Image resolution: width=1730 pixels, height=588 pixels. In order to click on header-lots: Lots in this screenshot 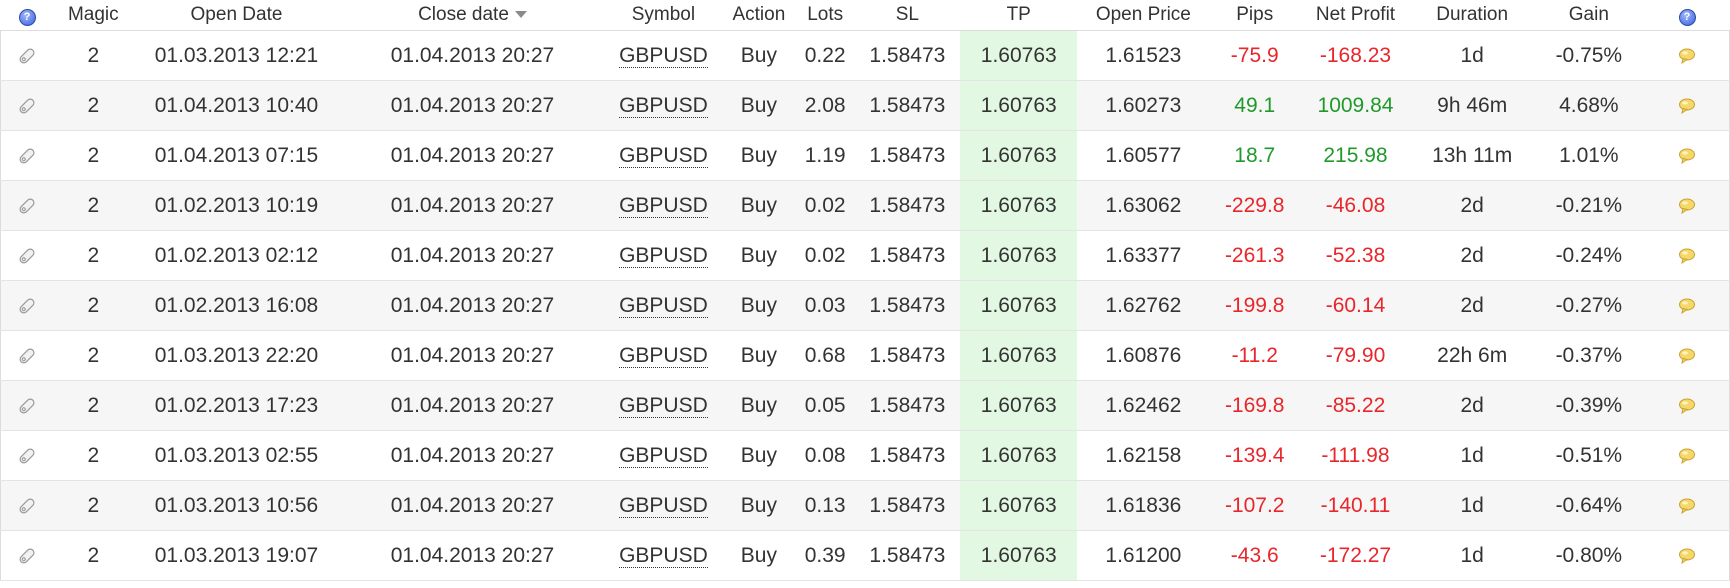, I will do `click(825, 15)`.